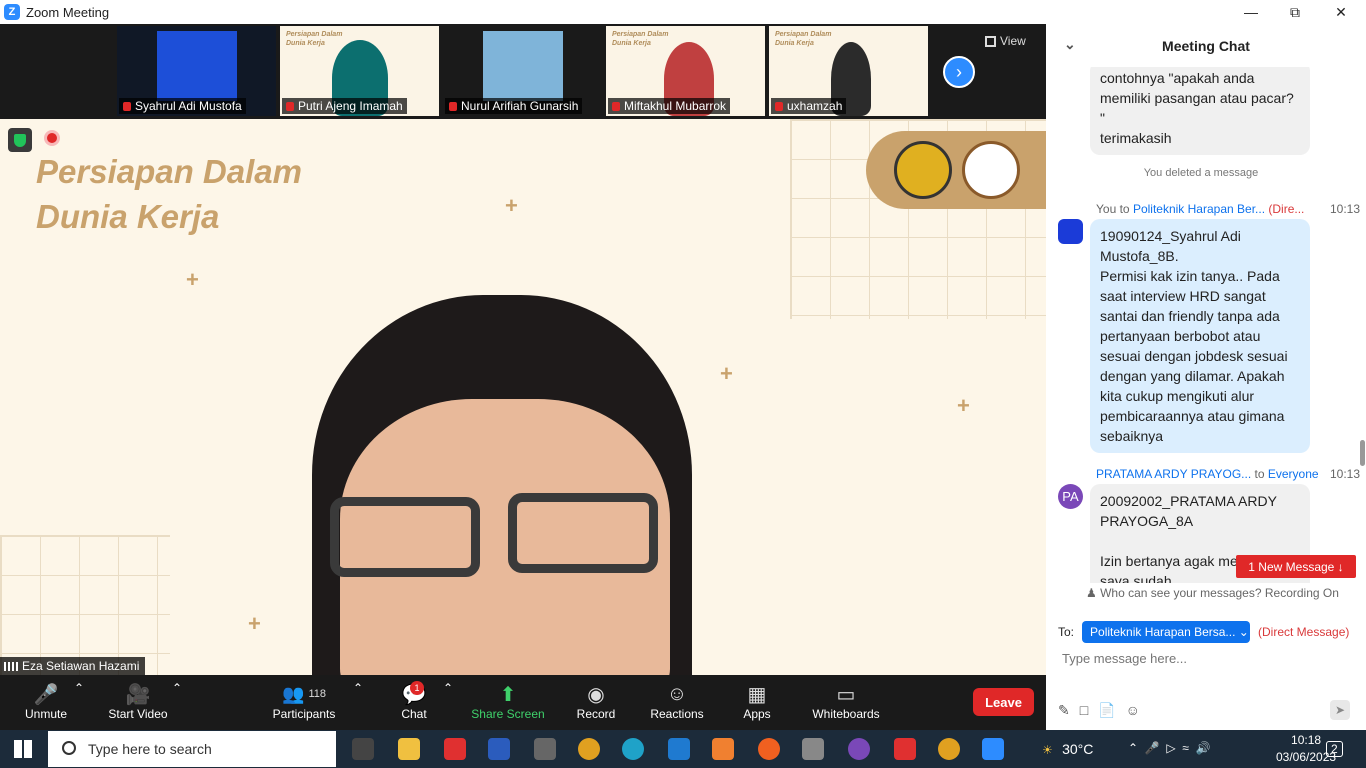 This screenshot has width=1366, height=768. Describe the element at coordinates (79, 688) in the screenshot. I see `audio-options-caret: ⌃` at that location.